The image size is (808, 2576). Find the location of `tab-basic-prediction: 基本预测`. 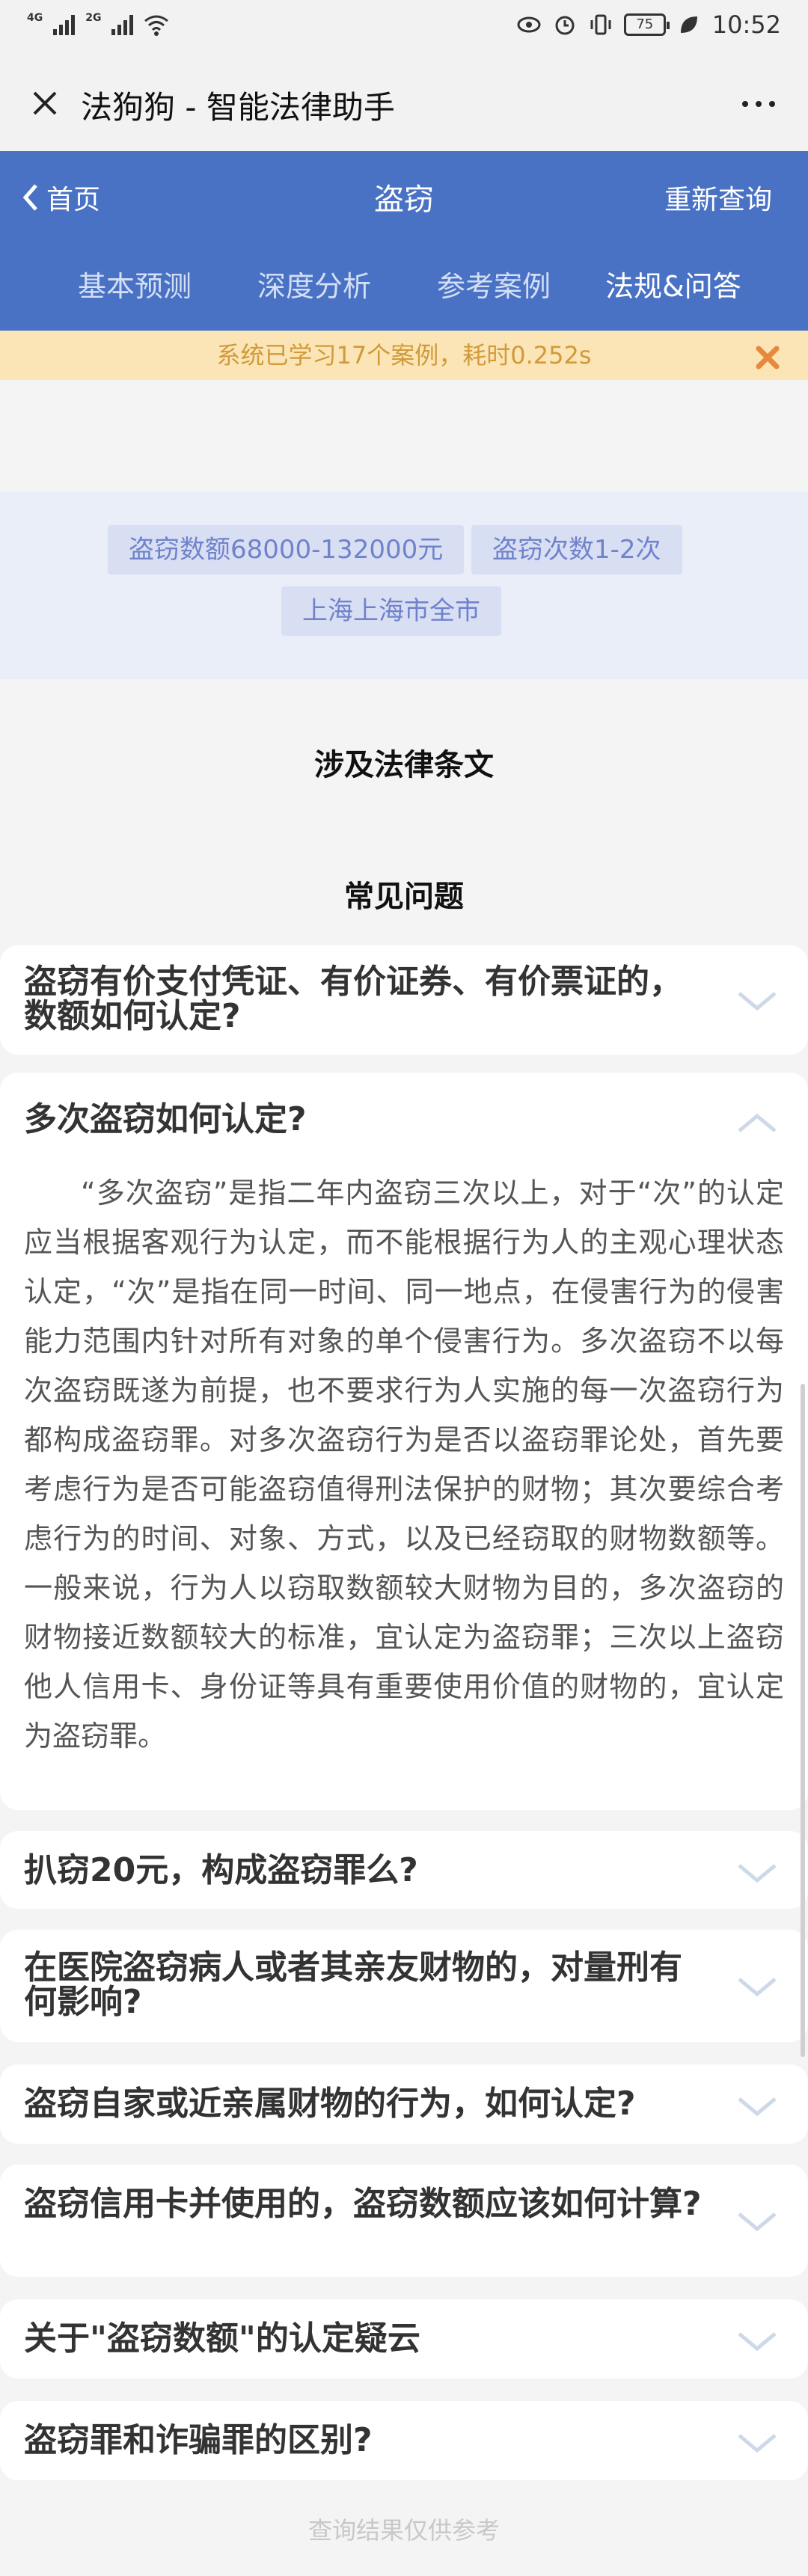

tab-basic-prediction: 基本预测 is located at coordinates (134, 280).